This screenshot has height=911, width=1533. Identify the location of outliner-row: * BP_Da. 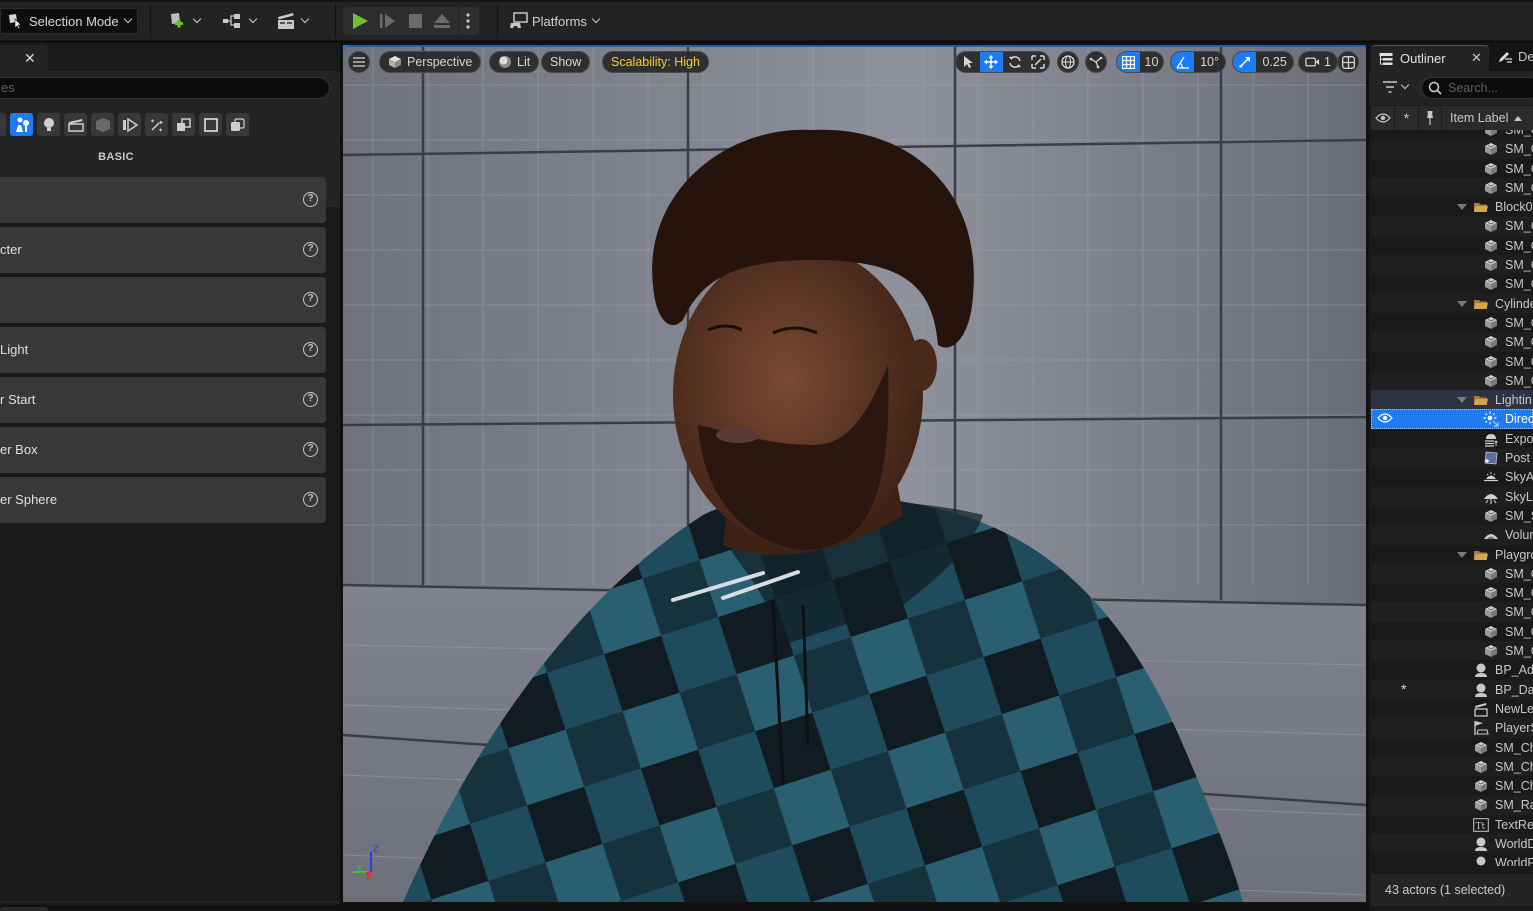
(1452, 689).